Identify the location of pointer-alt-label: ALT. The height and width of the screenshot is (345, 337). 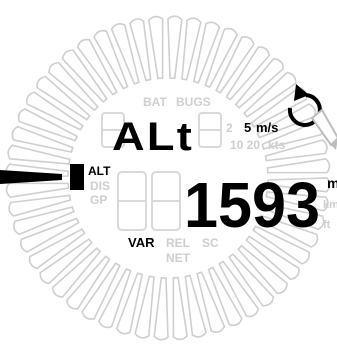
(99, 171).